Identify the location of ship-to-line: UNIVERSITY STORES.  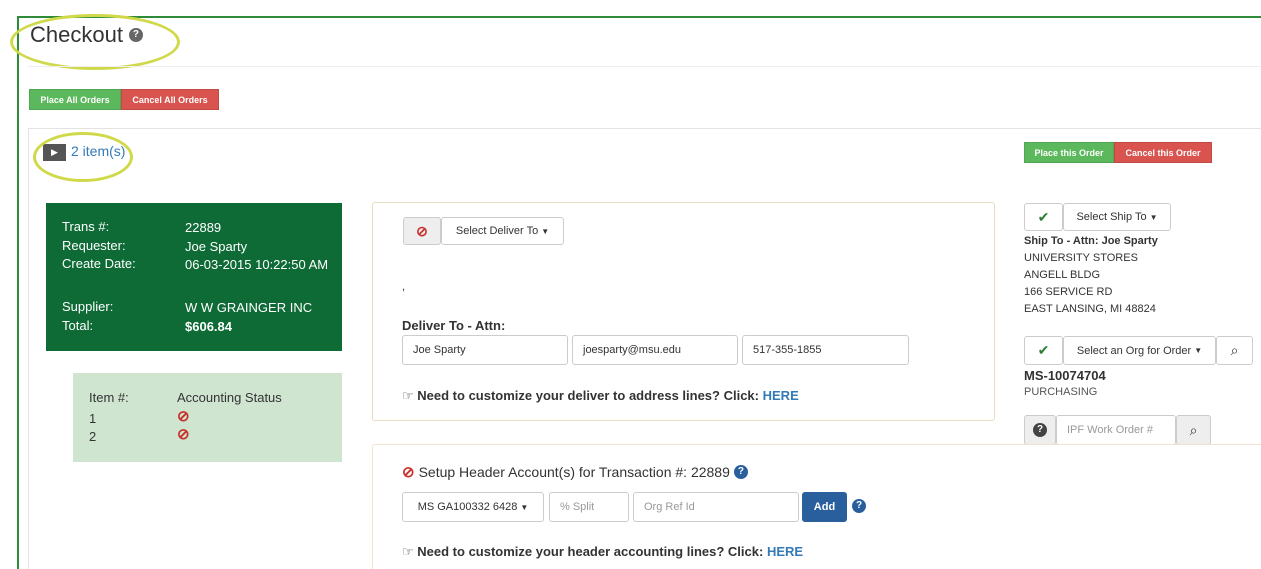
(1081, 258).